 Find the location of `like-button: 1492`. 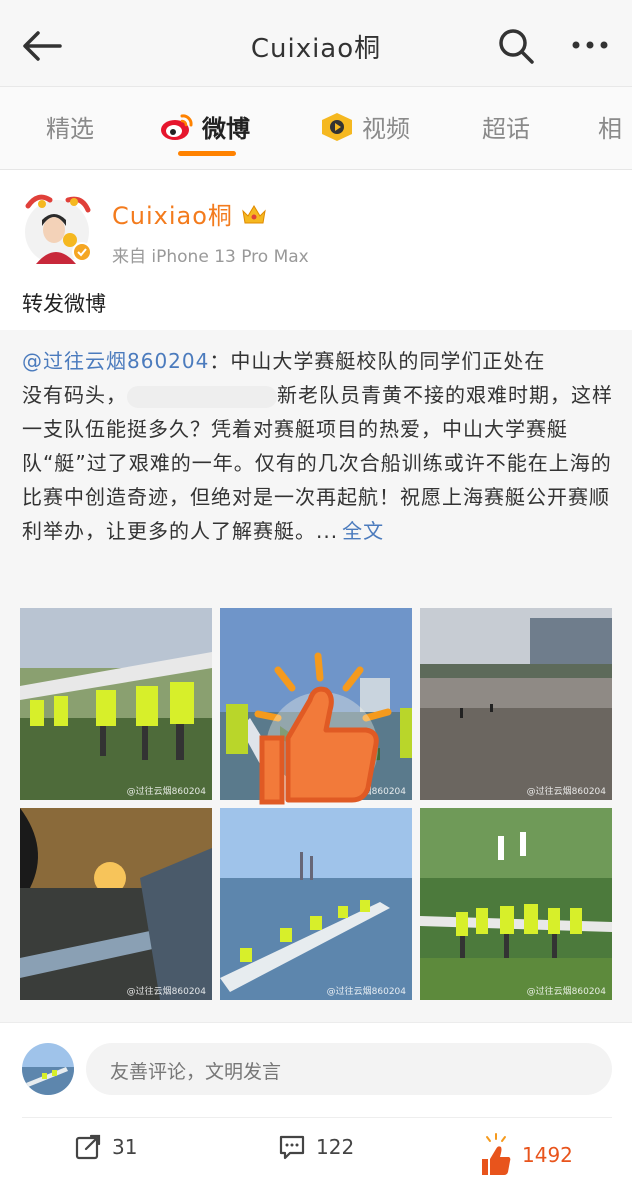

like-button: 1492 is located at coordinates (526, 1155).